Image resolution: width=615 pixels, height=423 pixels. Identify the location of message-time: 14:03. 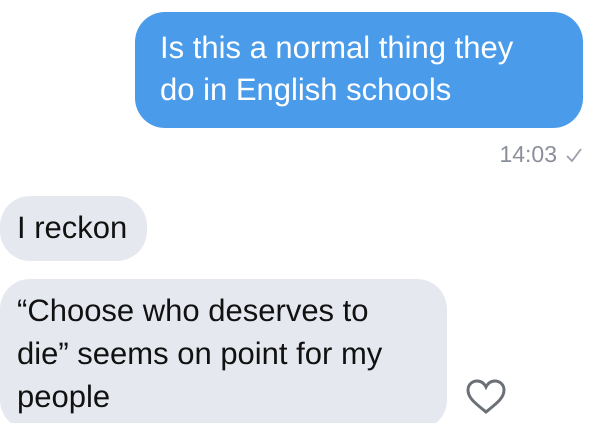
(528, 154).